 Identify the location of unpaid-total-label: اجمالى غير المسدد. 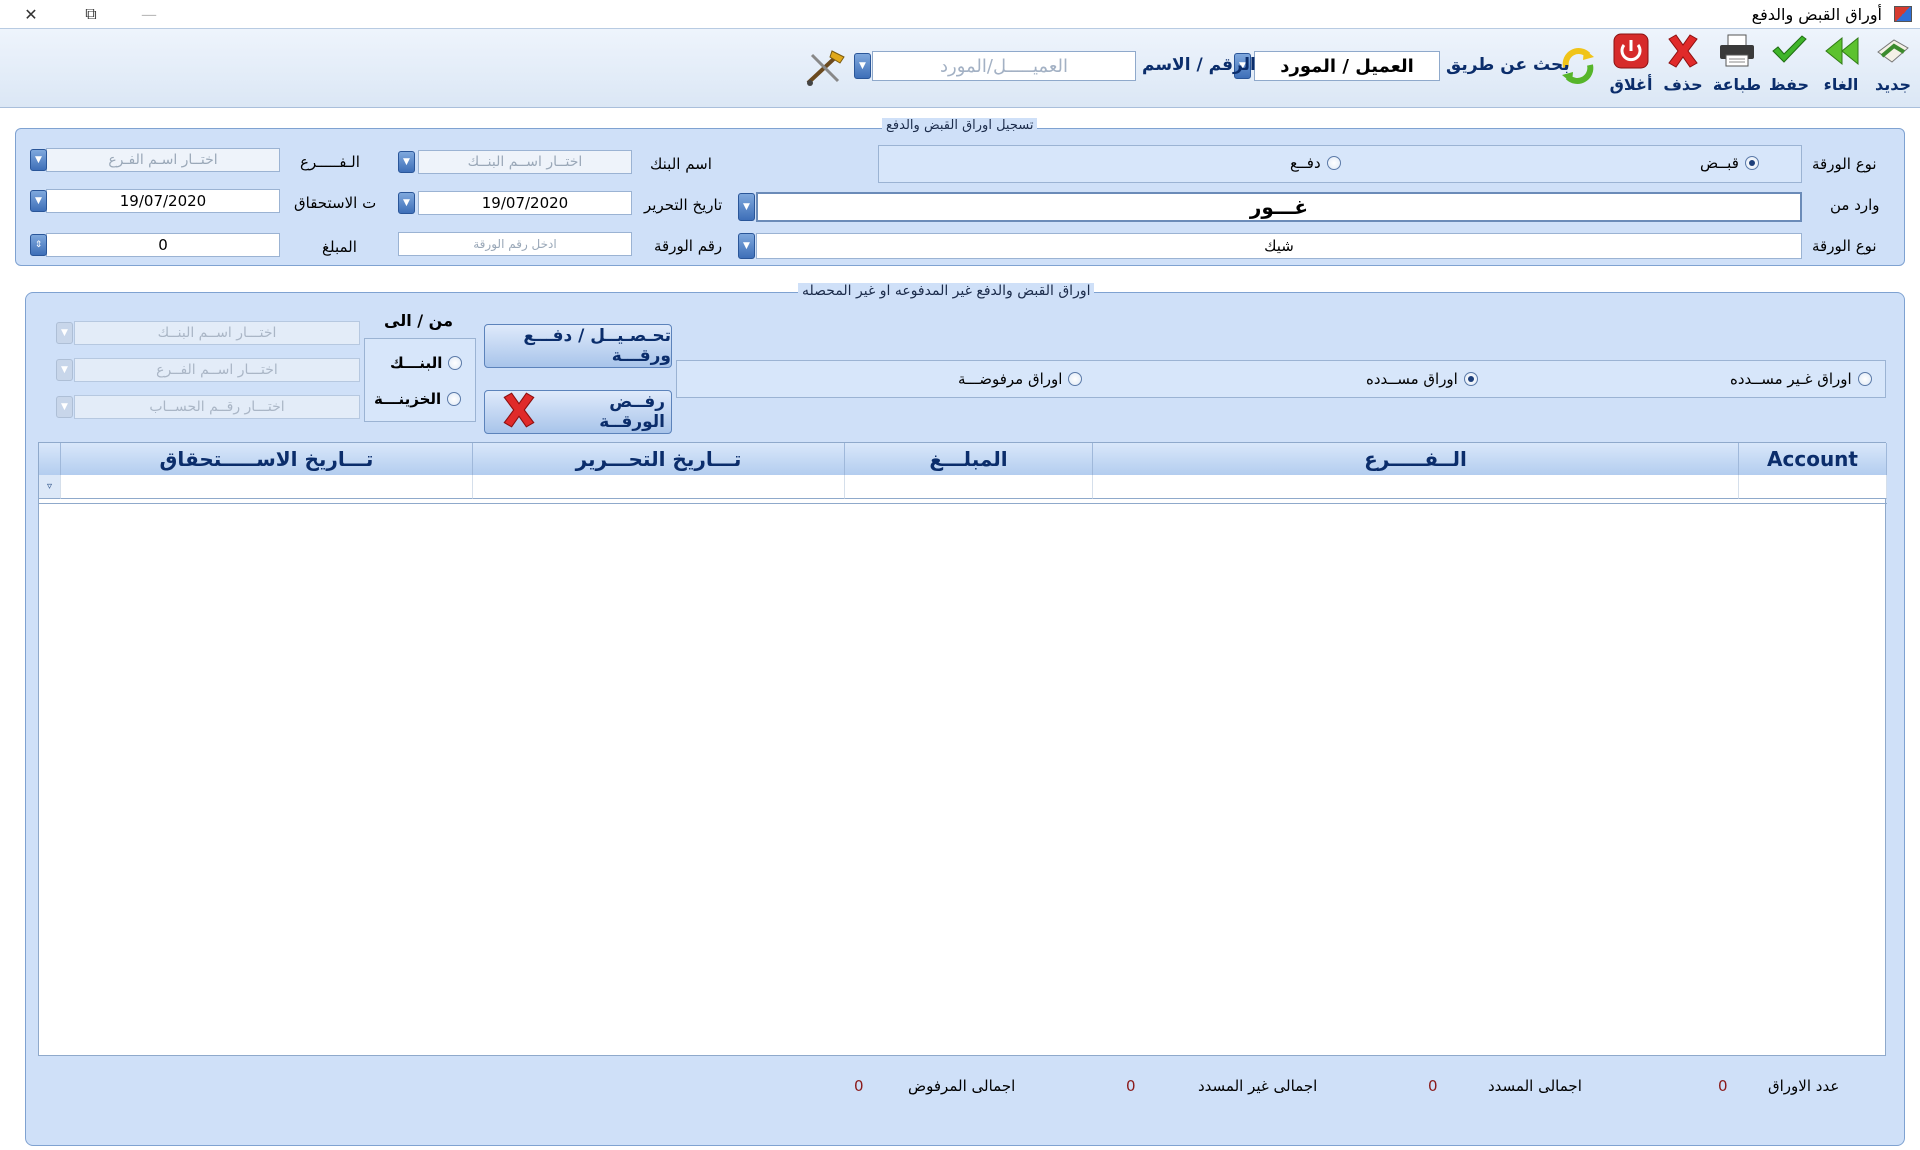
(1258, 1086).